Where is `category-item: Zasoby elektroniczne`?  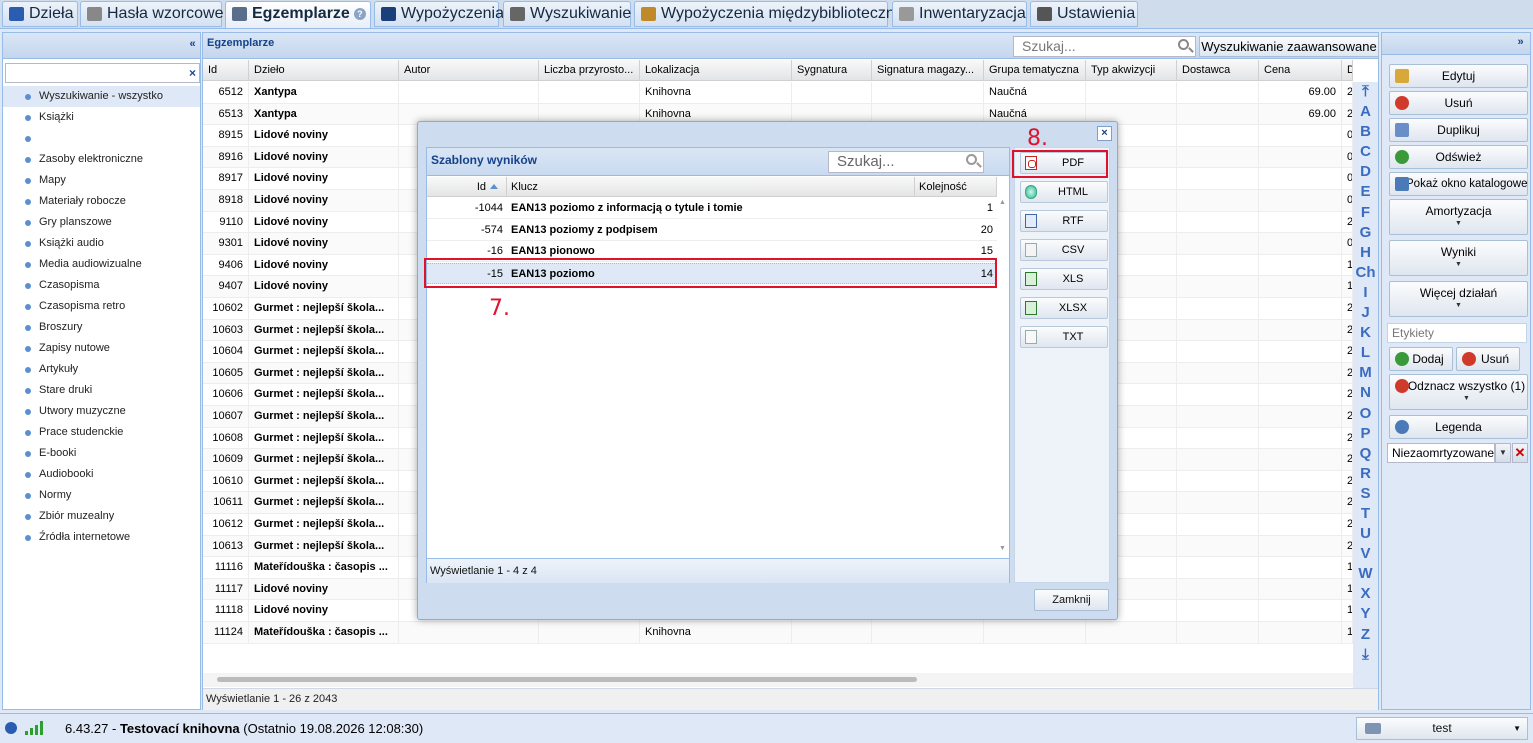 category-item: Zasoby elektroniczne is located at coordinates (101, 159).